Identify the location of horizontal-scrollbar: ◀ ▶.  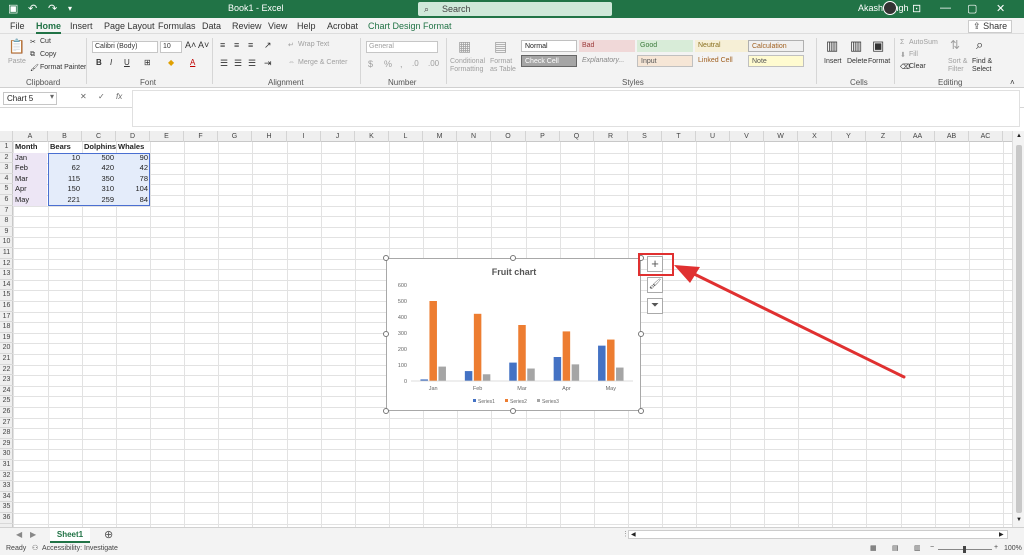
(818, 534).